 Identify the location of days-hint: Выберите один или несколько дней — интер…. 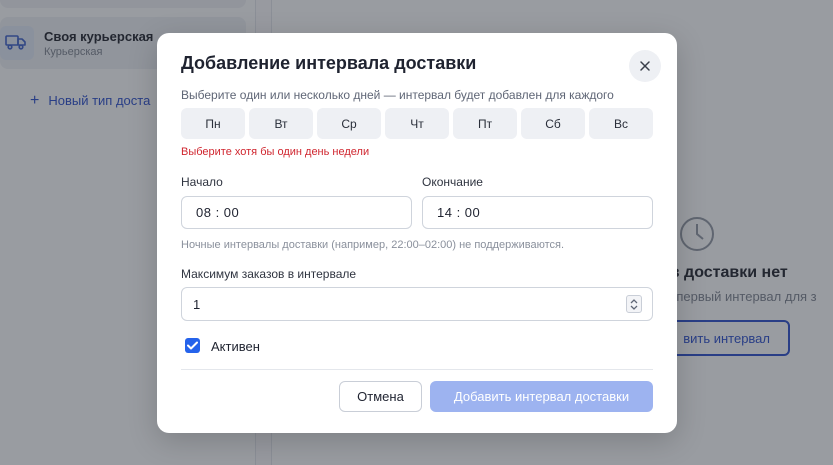
(397, 95).